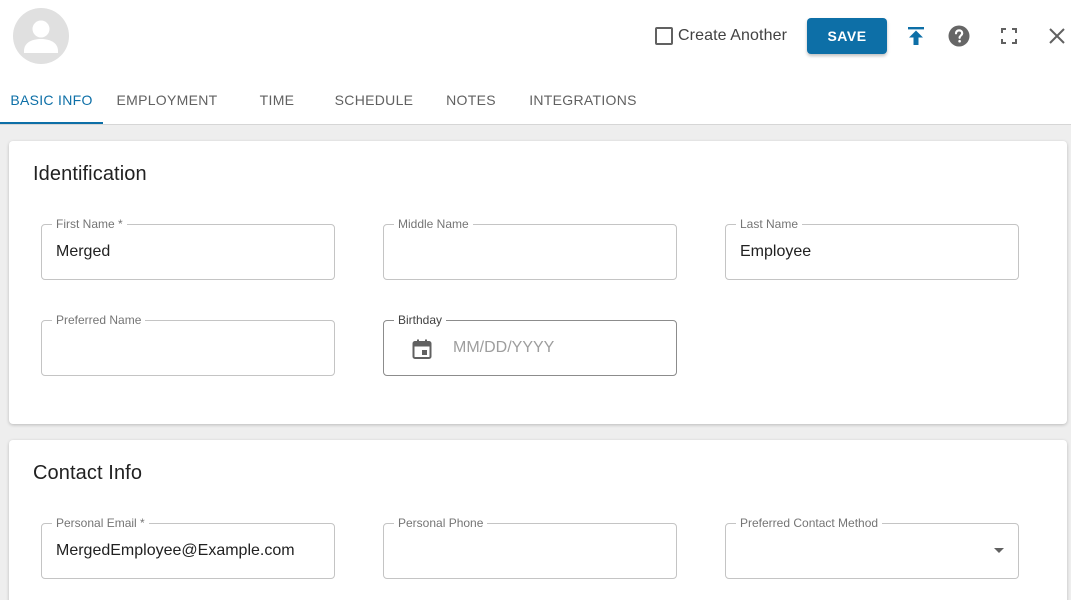  I want to click on fullscreen-button, so click(1009, 36).